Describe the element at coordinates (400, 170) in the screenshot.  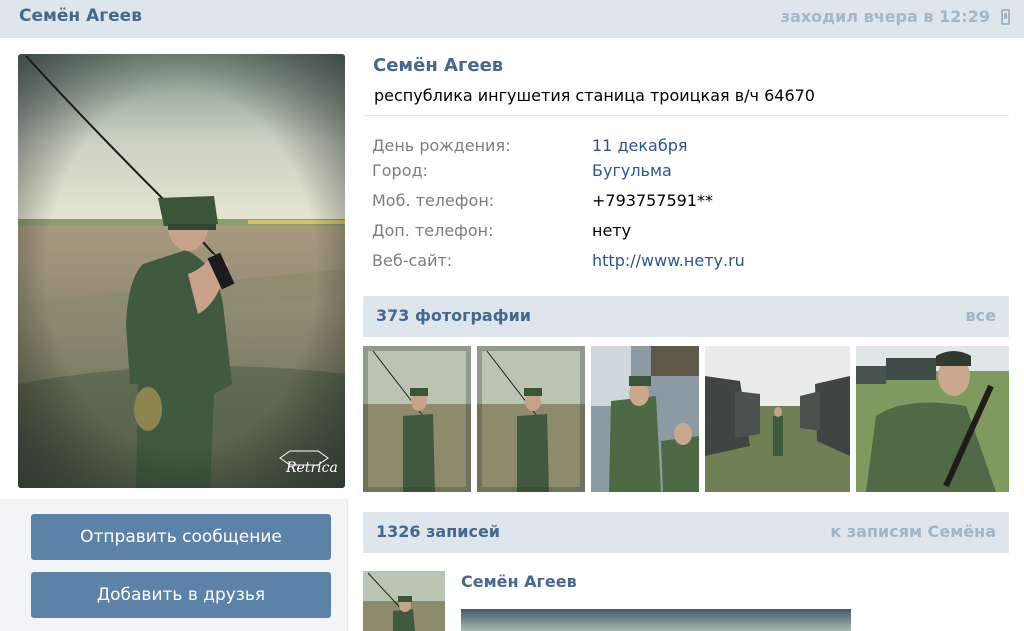
I see `info-label: Город:` at that location.